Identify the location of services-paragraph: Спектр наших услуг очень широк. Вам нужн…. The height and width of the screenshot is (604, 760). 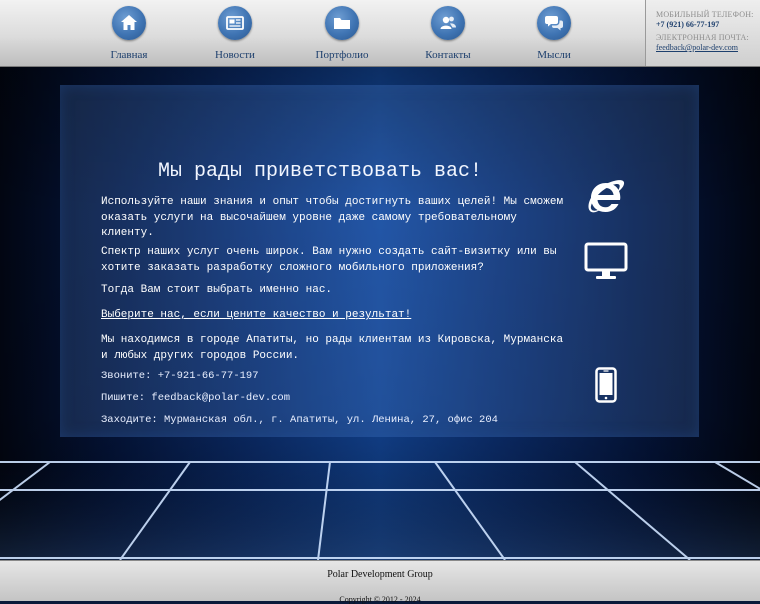
(329, 260).